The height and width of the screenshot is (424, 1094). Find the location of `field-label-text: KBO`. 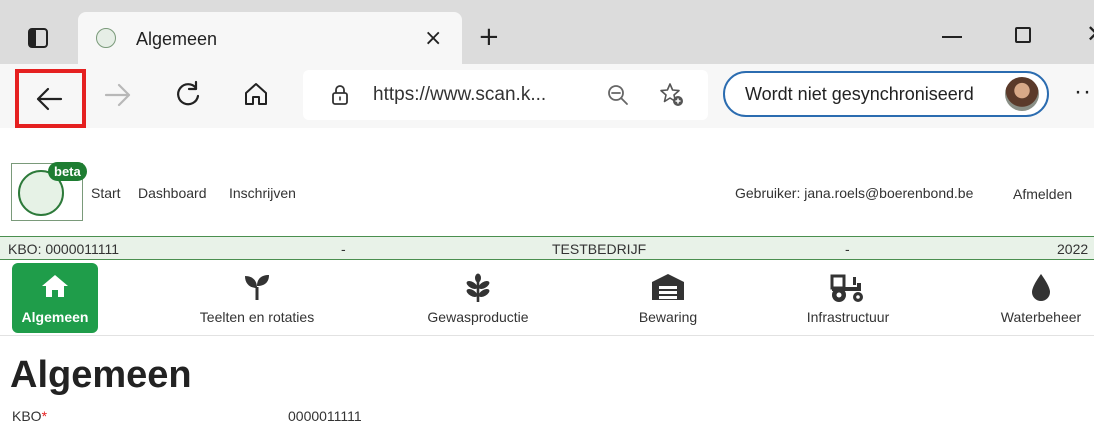

field-label-text: KBO is located at coordinates (27, 416).